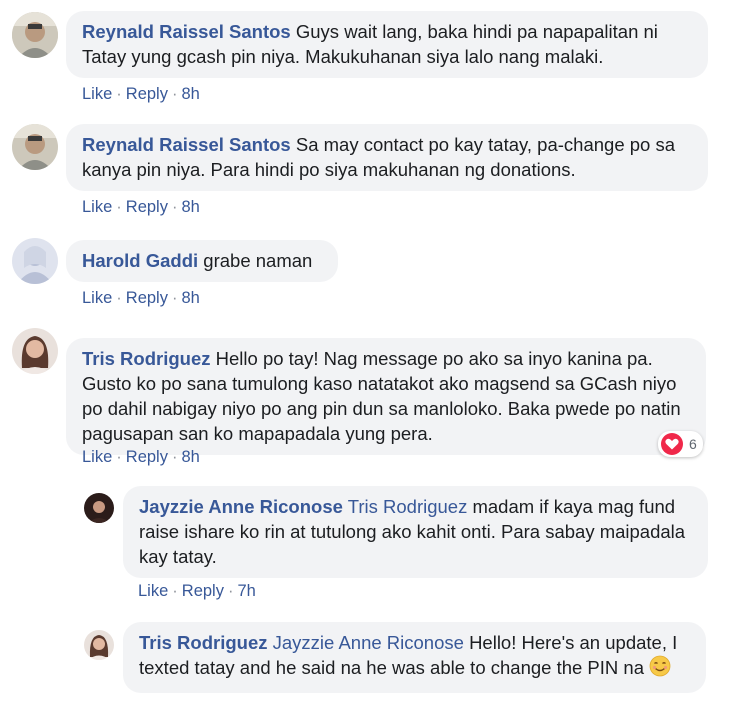 The image size is (750, 709). What do you see at coordinates (368, 642) in the screenshot?
I see `reply-mention: Jayzzie Anne Riconose` at bounding box center [368, 642].